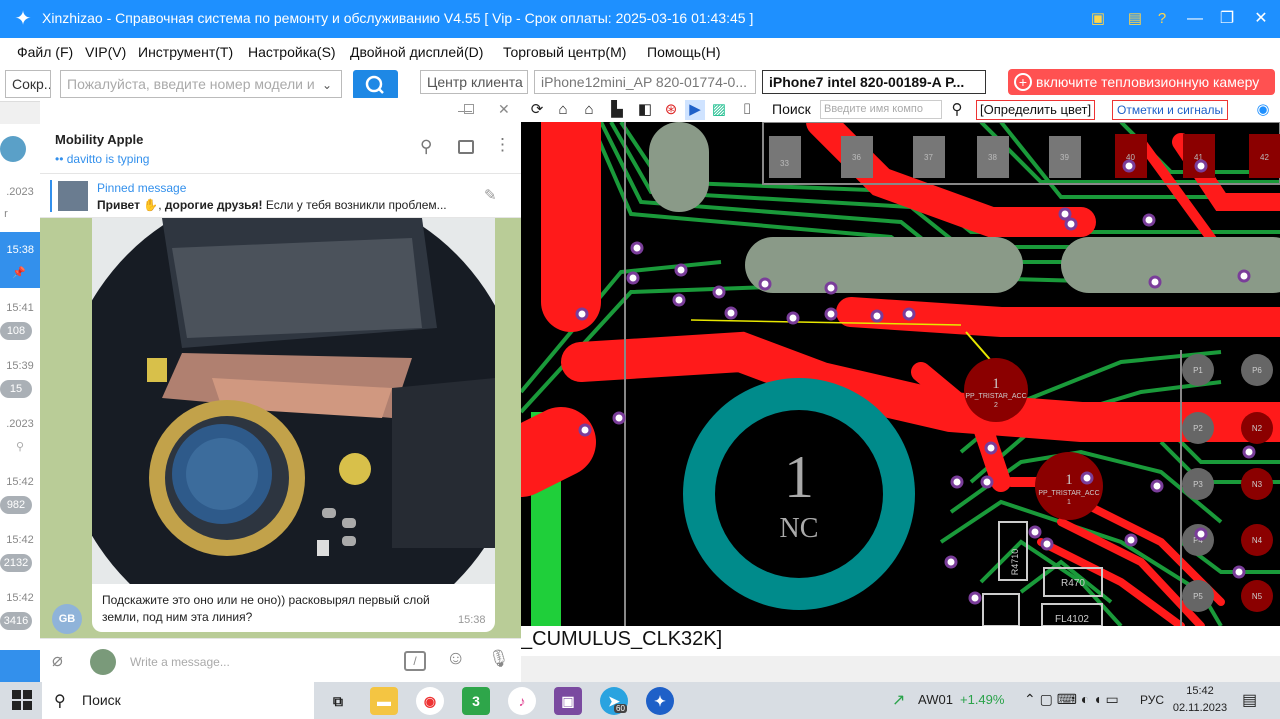 The width and height of the screenshot is (1280, 719). What do you see at coordinates (213, 205) in the screenshot?
I see `pinned-bold-2: дорогие друзья!` at bounding box center [213, 205].